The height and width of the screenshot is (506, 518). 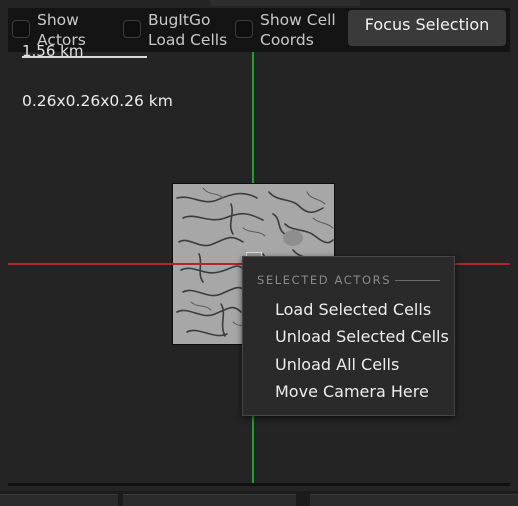 What do you see at coordinates (353, 309) in the screenshot?
I see `menu-item-load-selected-cells: Load Selected Cells` at bounding box center [353, 309].